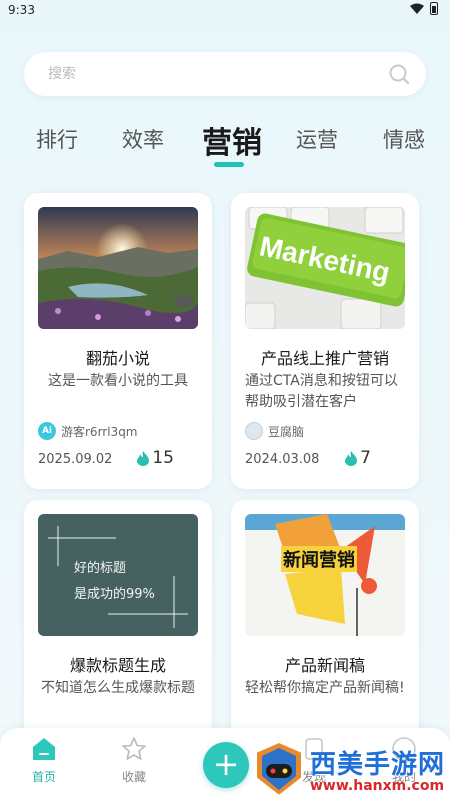 This screenshot has height=800, width=450. What do you see at coordinates (417, 8) in the screenshot?
I see `wifi-icon` at bounding box center [417, 8].